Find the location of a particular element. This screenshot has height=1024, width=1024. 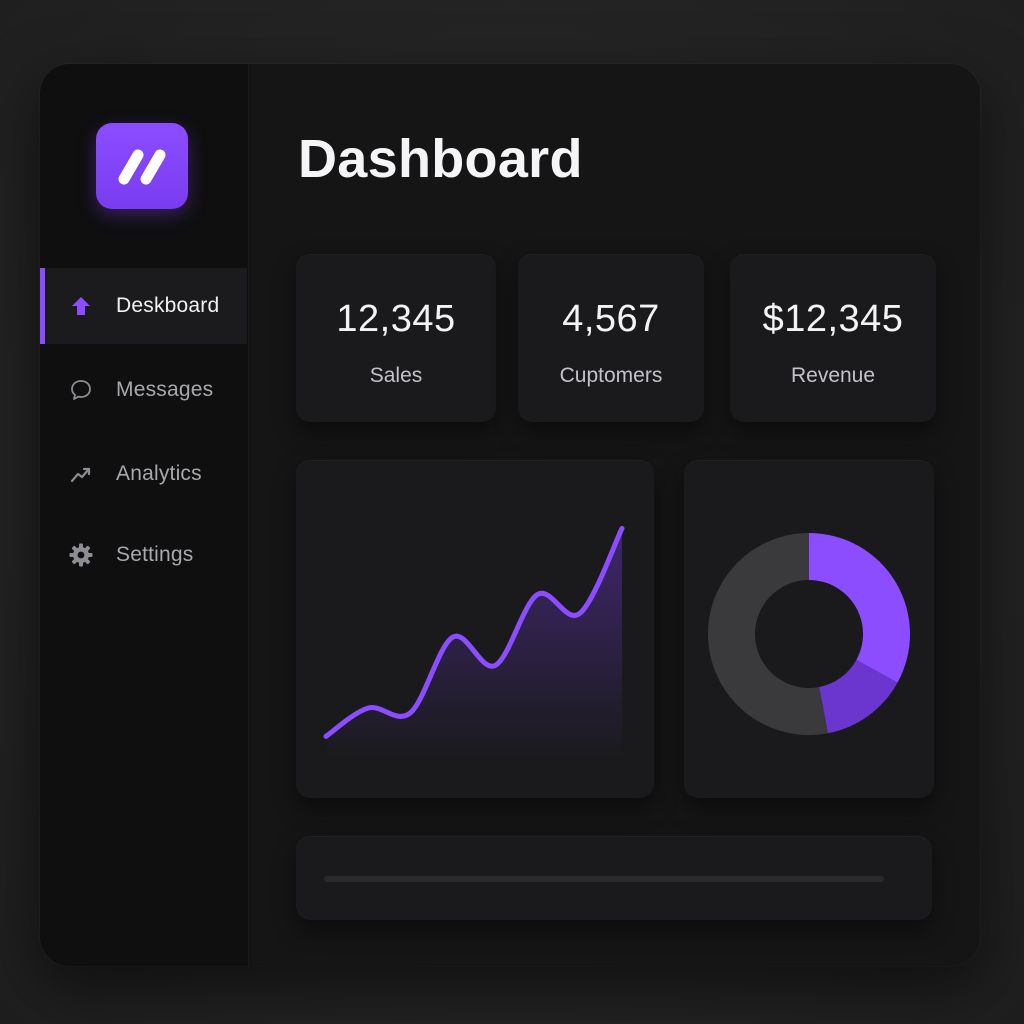

stat-card-customers: 4,567 Cuptomers is located at coordinates (611, 338).